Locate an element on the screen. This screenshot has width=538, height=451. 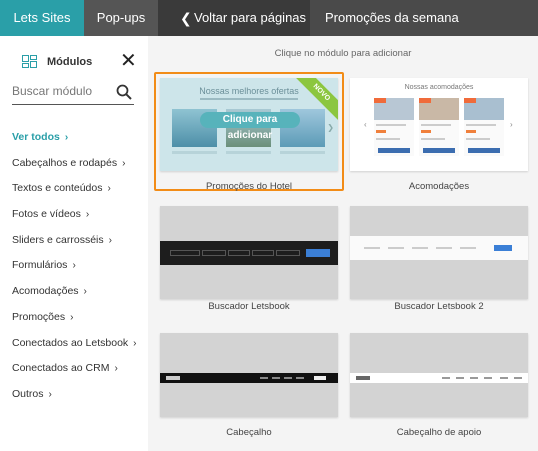
sidebar-item-textos: Textos e conteúdos › is located at coordinates (77, 193).